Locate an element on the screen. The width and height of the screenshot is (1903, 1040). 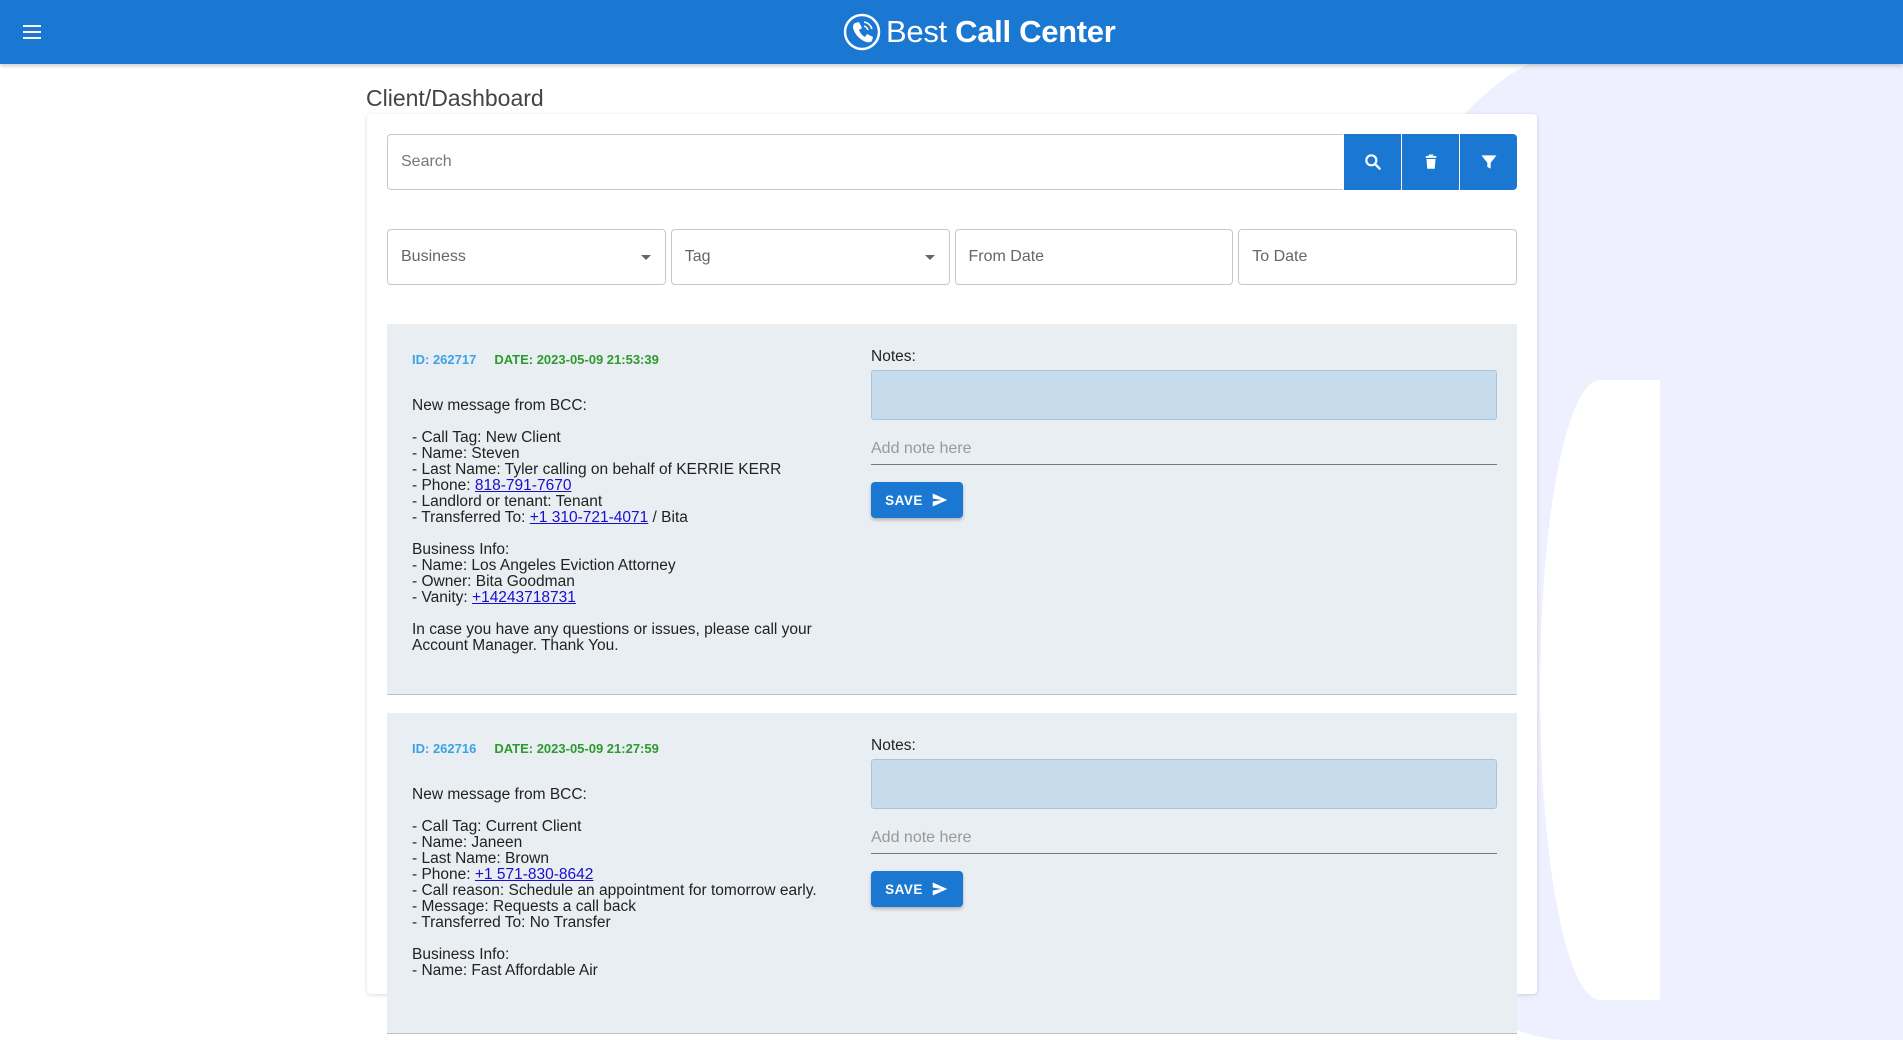
tag-select: Tag is located at coordinates (810, 257).